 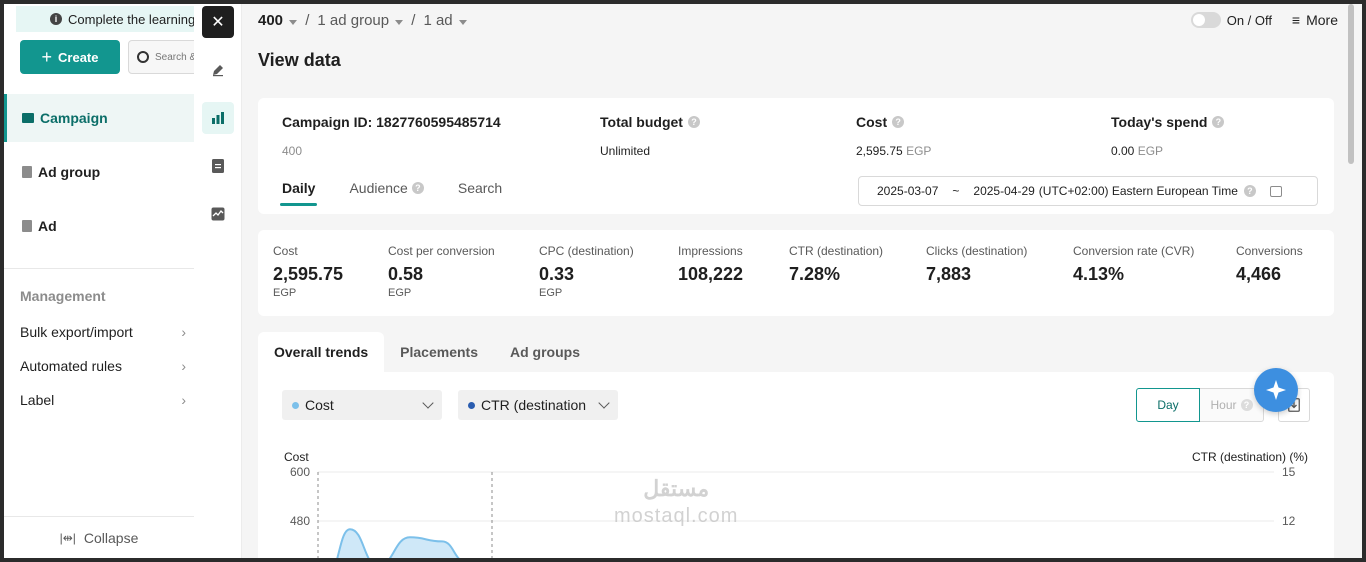 What do you see at coordinates (103, 400) in the screenshot?
I see `menu-item-label-manager: Label ›` at bounding box center [103, 400].